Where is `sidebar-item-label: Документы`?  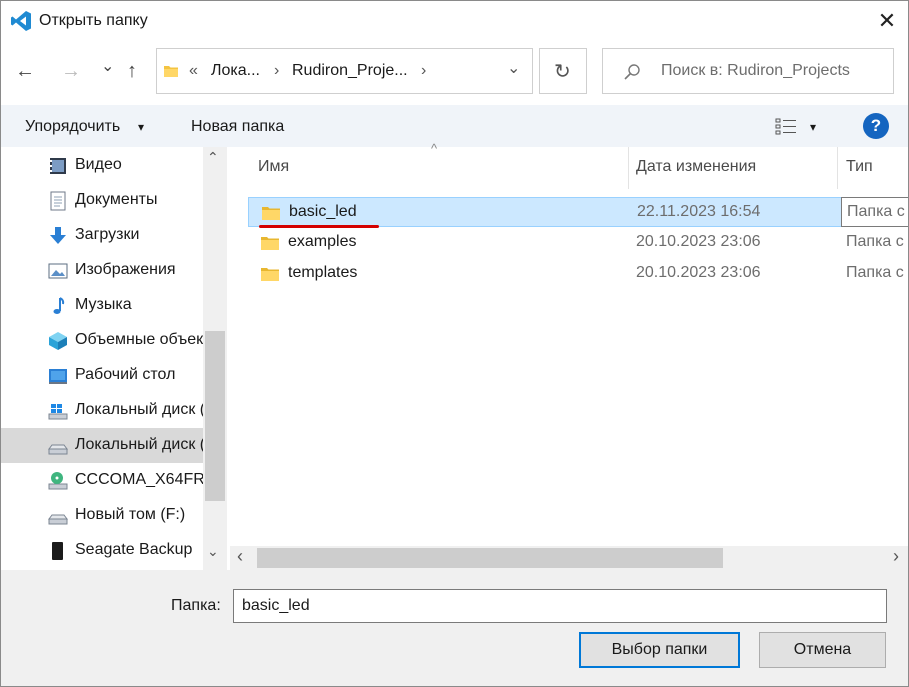
sidebar-item-label: Документы is located at coordinates (116, 199).